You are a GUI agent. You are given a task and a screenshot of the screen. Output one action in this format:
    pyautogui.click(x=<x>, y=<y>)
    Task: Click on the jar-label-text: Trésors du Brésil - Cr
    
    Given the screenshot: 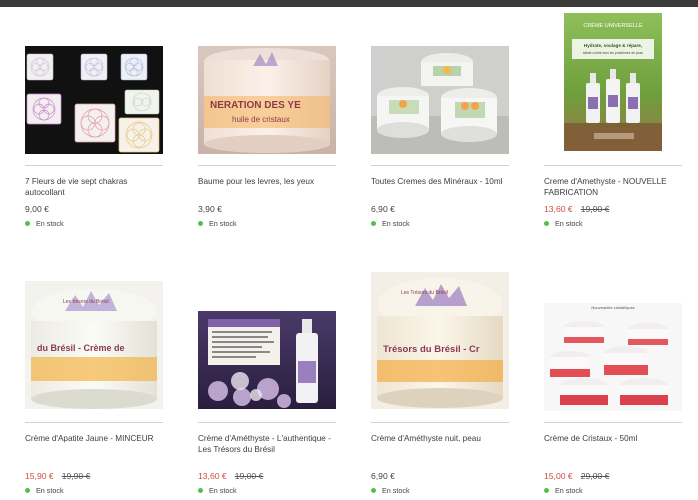 What is the action you would take?
    pyautogui.click(x=431, y=349)
    